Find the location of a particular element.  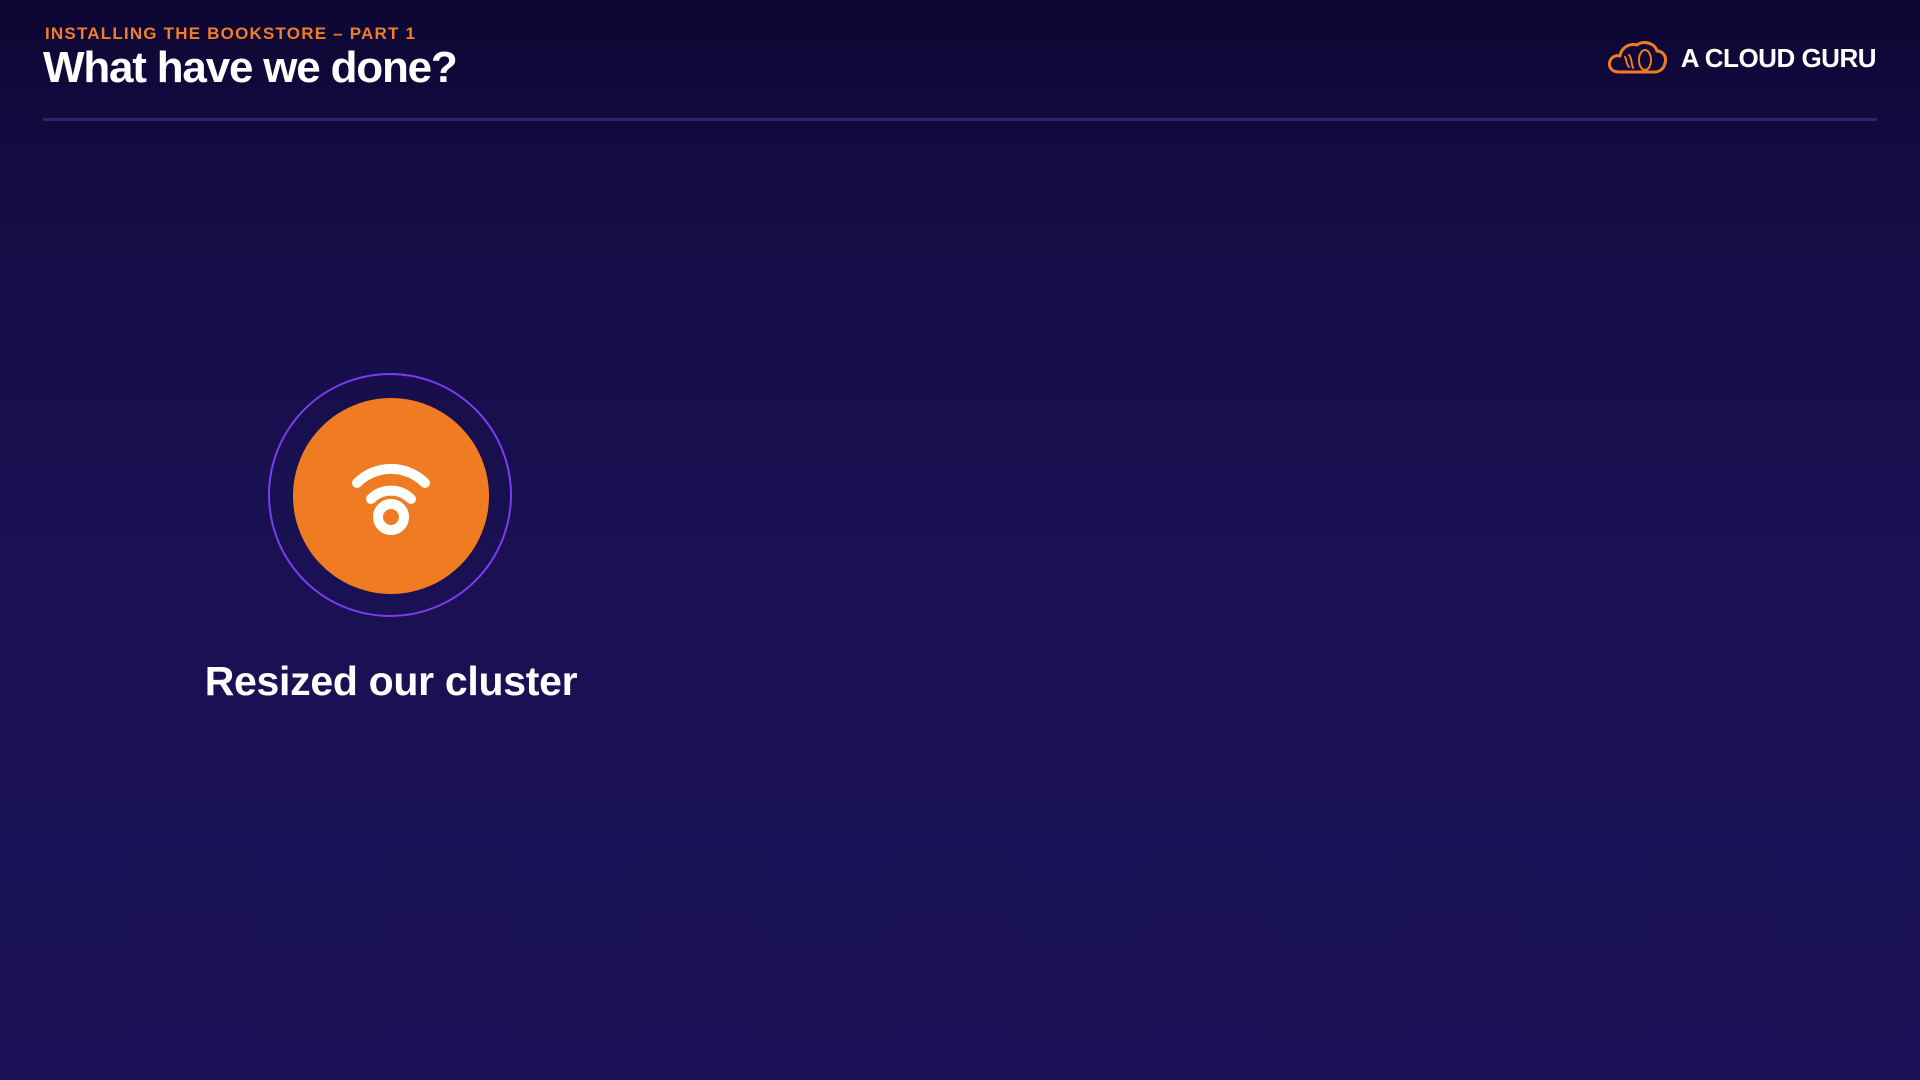

icon-disc is located at coordinates (391, 496).